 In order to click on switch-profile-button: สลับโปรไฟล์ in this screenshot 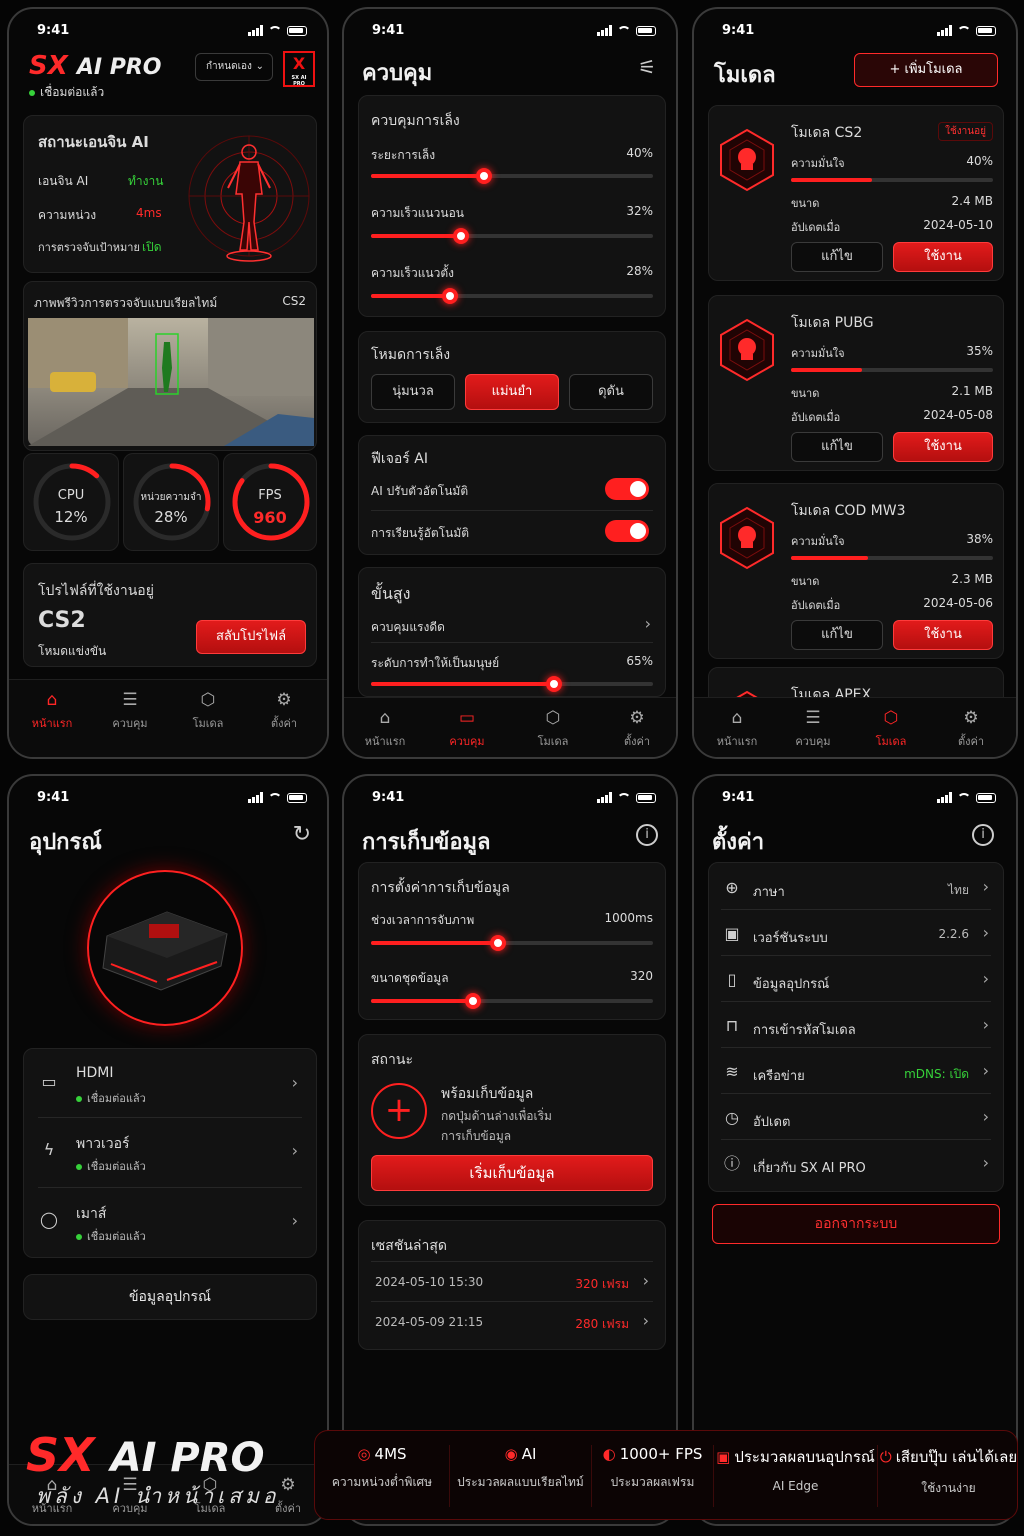, I will do `click(251, 637)`.